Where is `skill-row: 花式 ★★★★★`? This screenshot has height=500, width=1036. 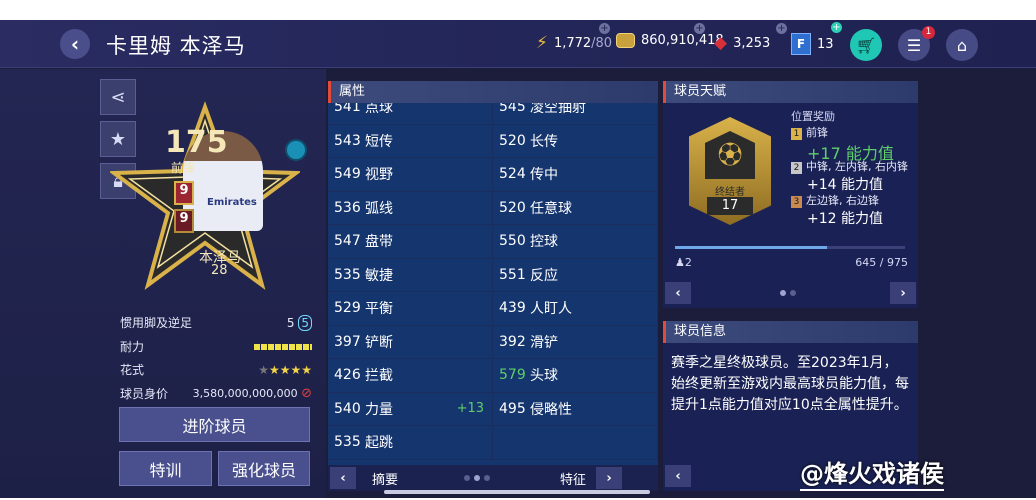 skill-row: 花式 ★★★★★ is located at coordinates (216, 369).